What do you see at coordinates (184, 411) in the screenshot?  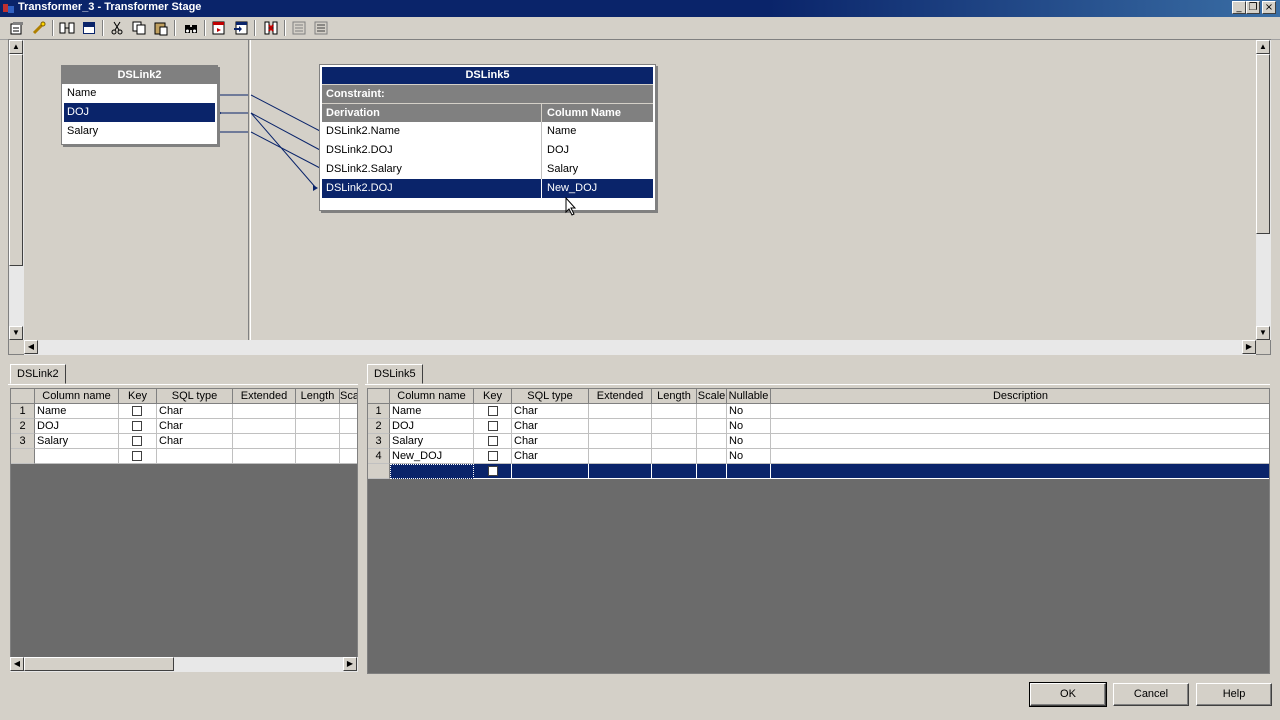 I see `table-row: 1 Name Char` at bounding box center [184, 411].